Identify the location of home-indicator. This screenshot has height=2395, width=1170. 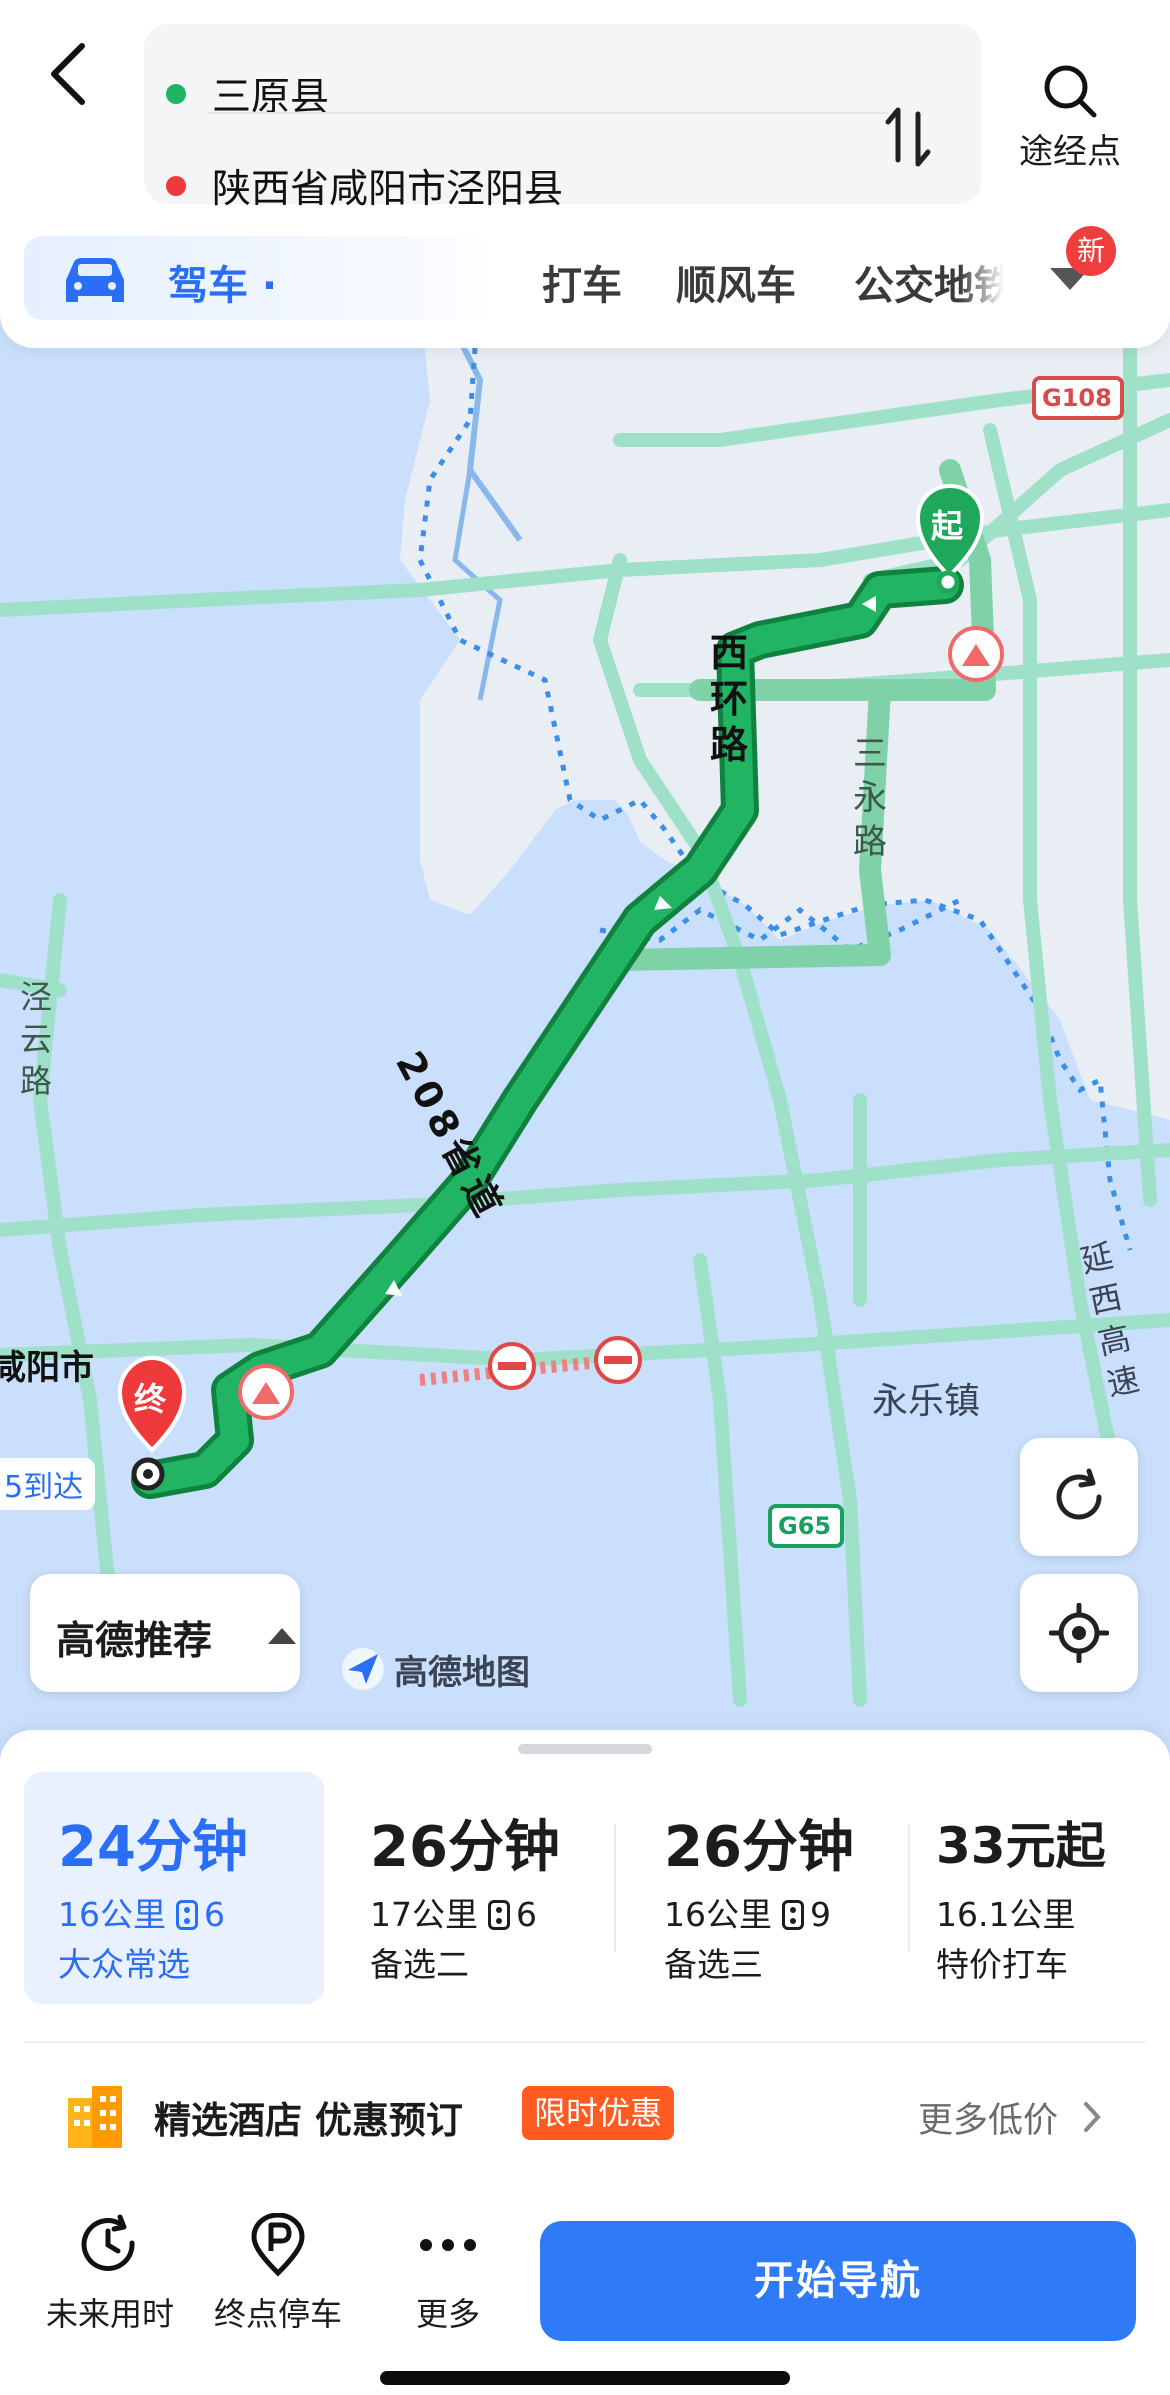
(585, 2378).